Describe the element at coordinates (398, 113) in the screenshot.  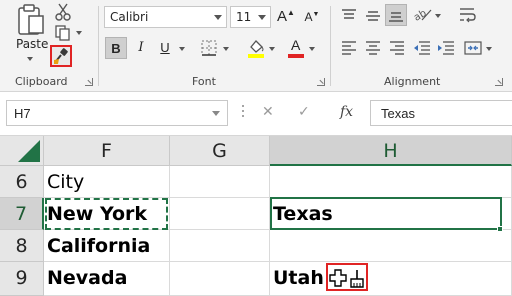
I see `formula-value: Texas` at that location.